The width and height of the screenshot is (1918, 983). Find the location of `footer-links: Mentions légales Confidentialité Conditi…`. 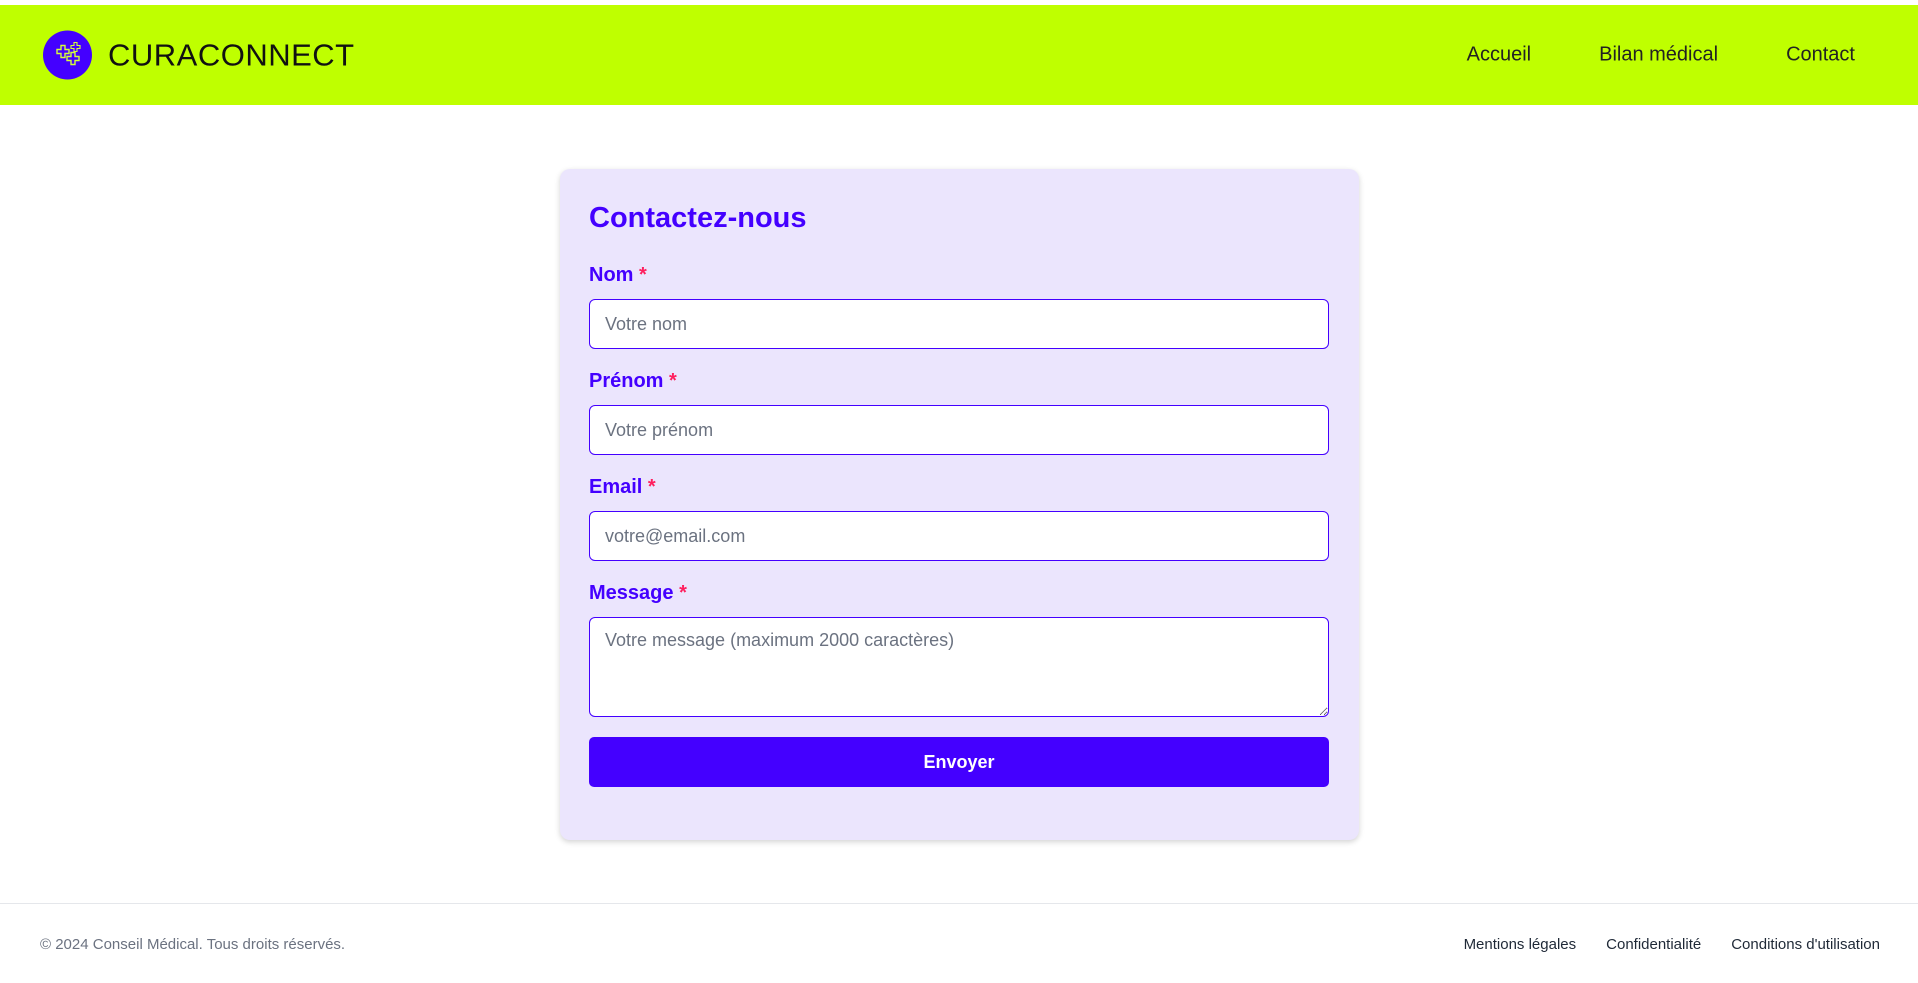

footer-links: Mentions légales Confidentialité Conditi… is located at coordinates (1657, 944).